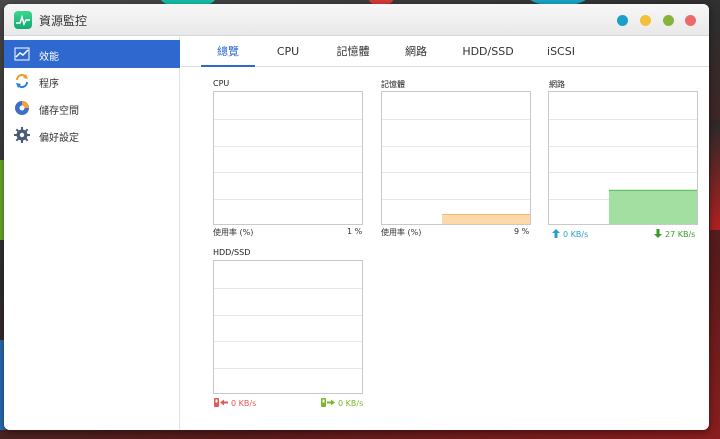 The image size is (720, 439). I want to click on disk-throughput-graph, so click(288, 341).